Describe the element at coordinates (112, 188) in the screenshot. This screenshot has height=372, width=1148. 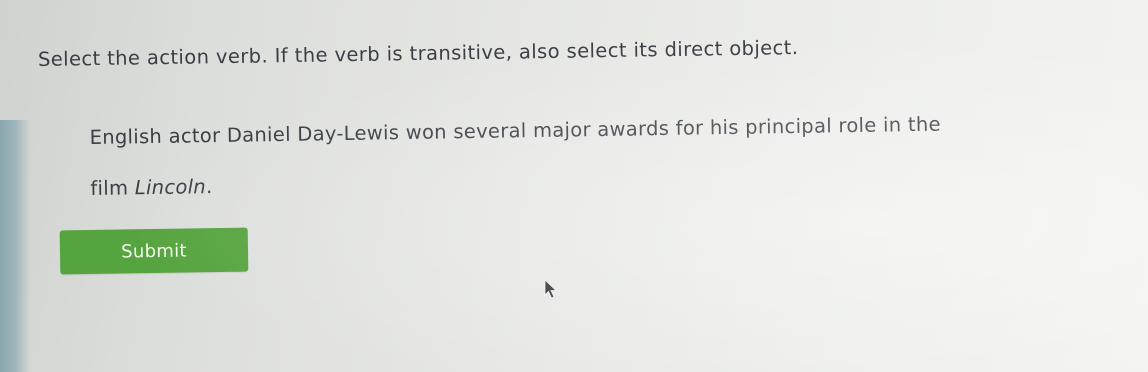
I see `sentence-word-film: film` at that location.